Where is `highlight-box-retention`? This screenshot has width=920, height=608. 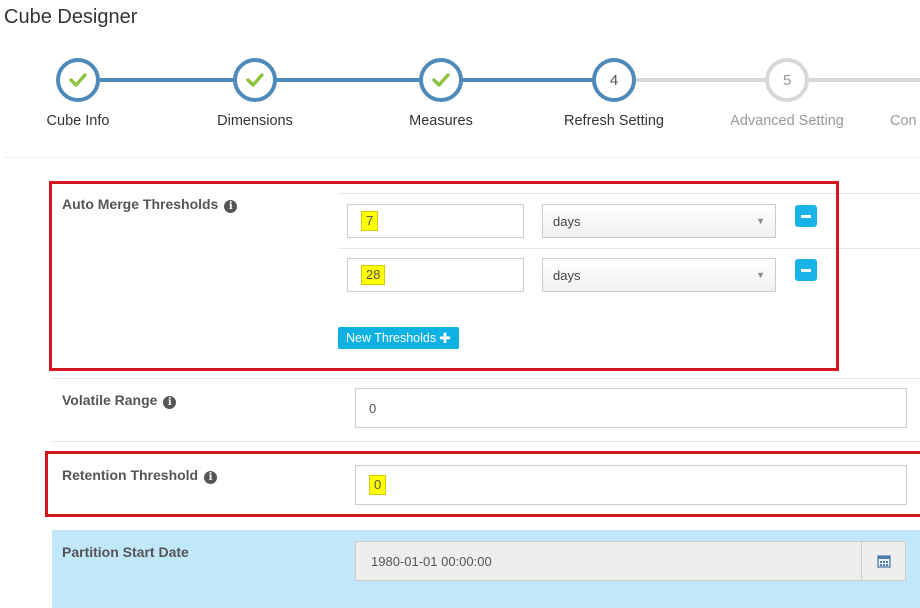 highlight-box-retention is located at coordinates (482, 484).